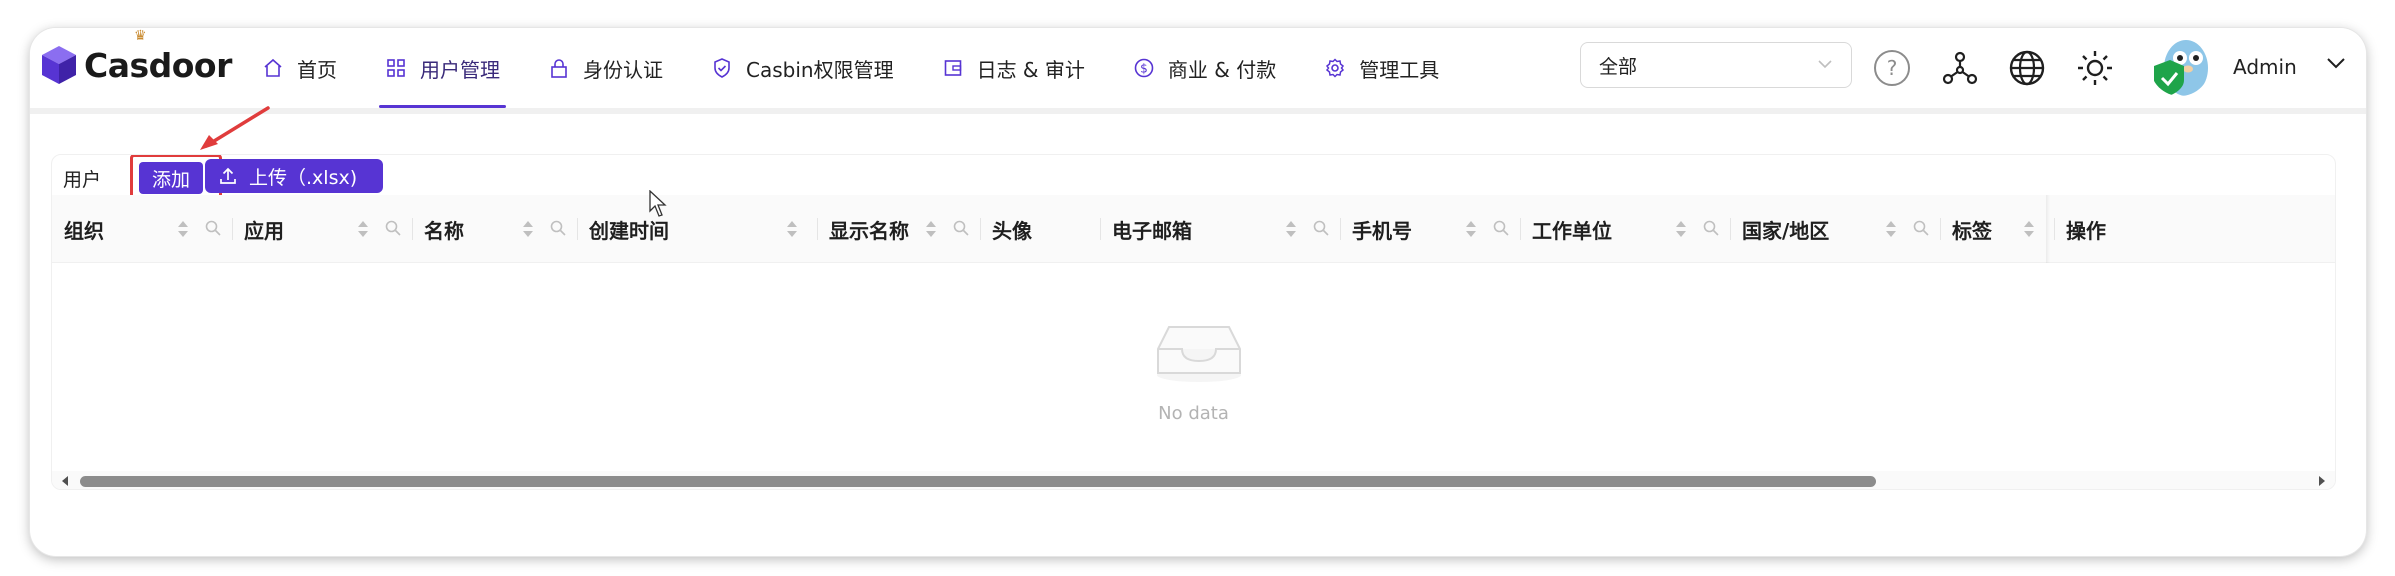 Image resolution: width=2395 pixels, height=576 pixels. I want to click on nav-item-logs-audit: 日志 & 审计, so click(1013, 68).